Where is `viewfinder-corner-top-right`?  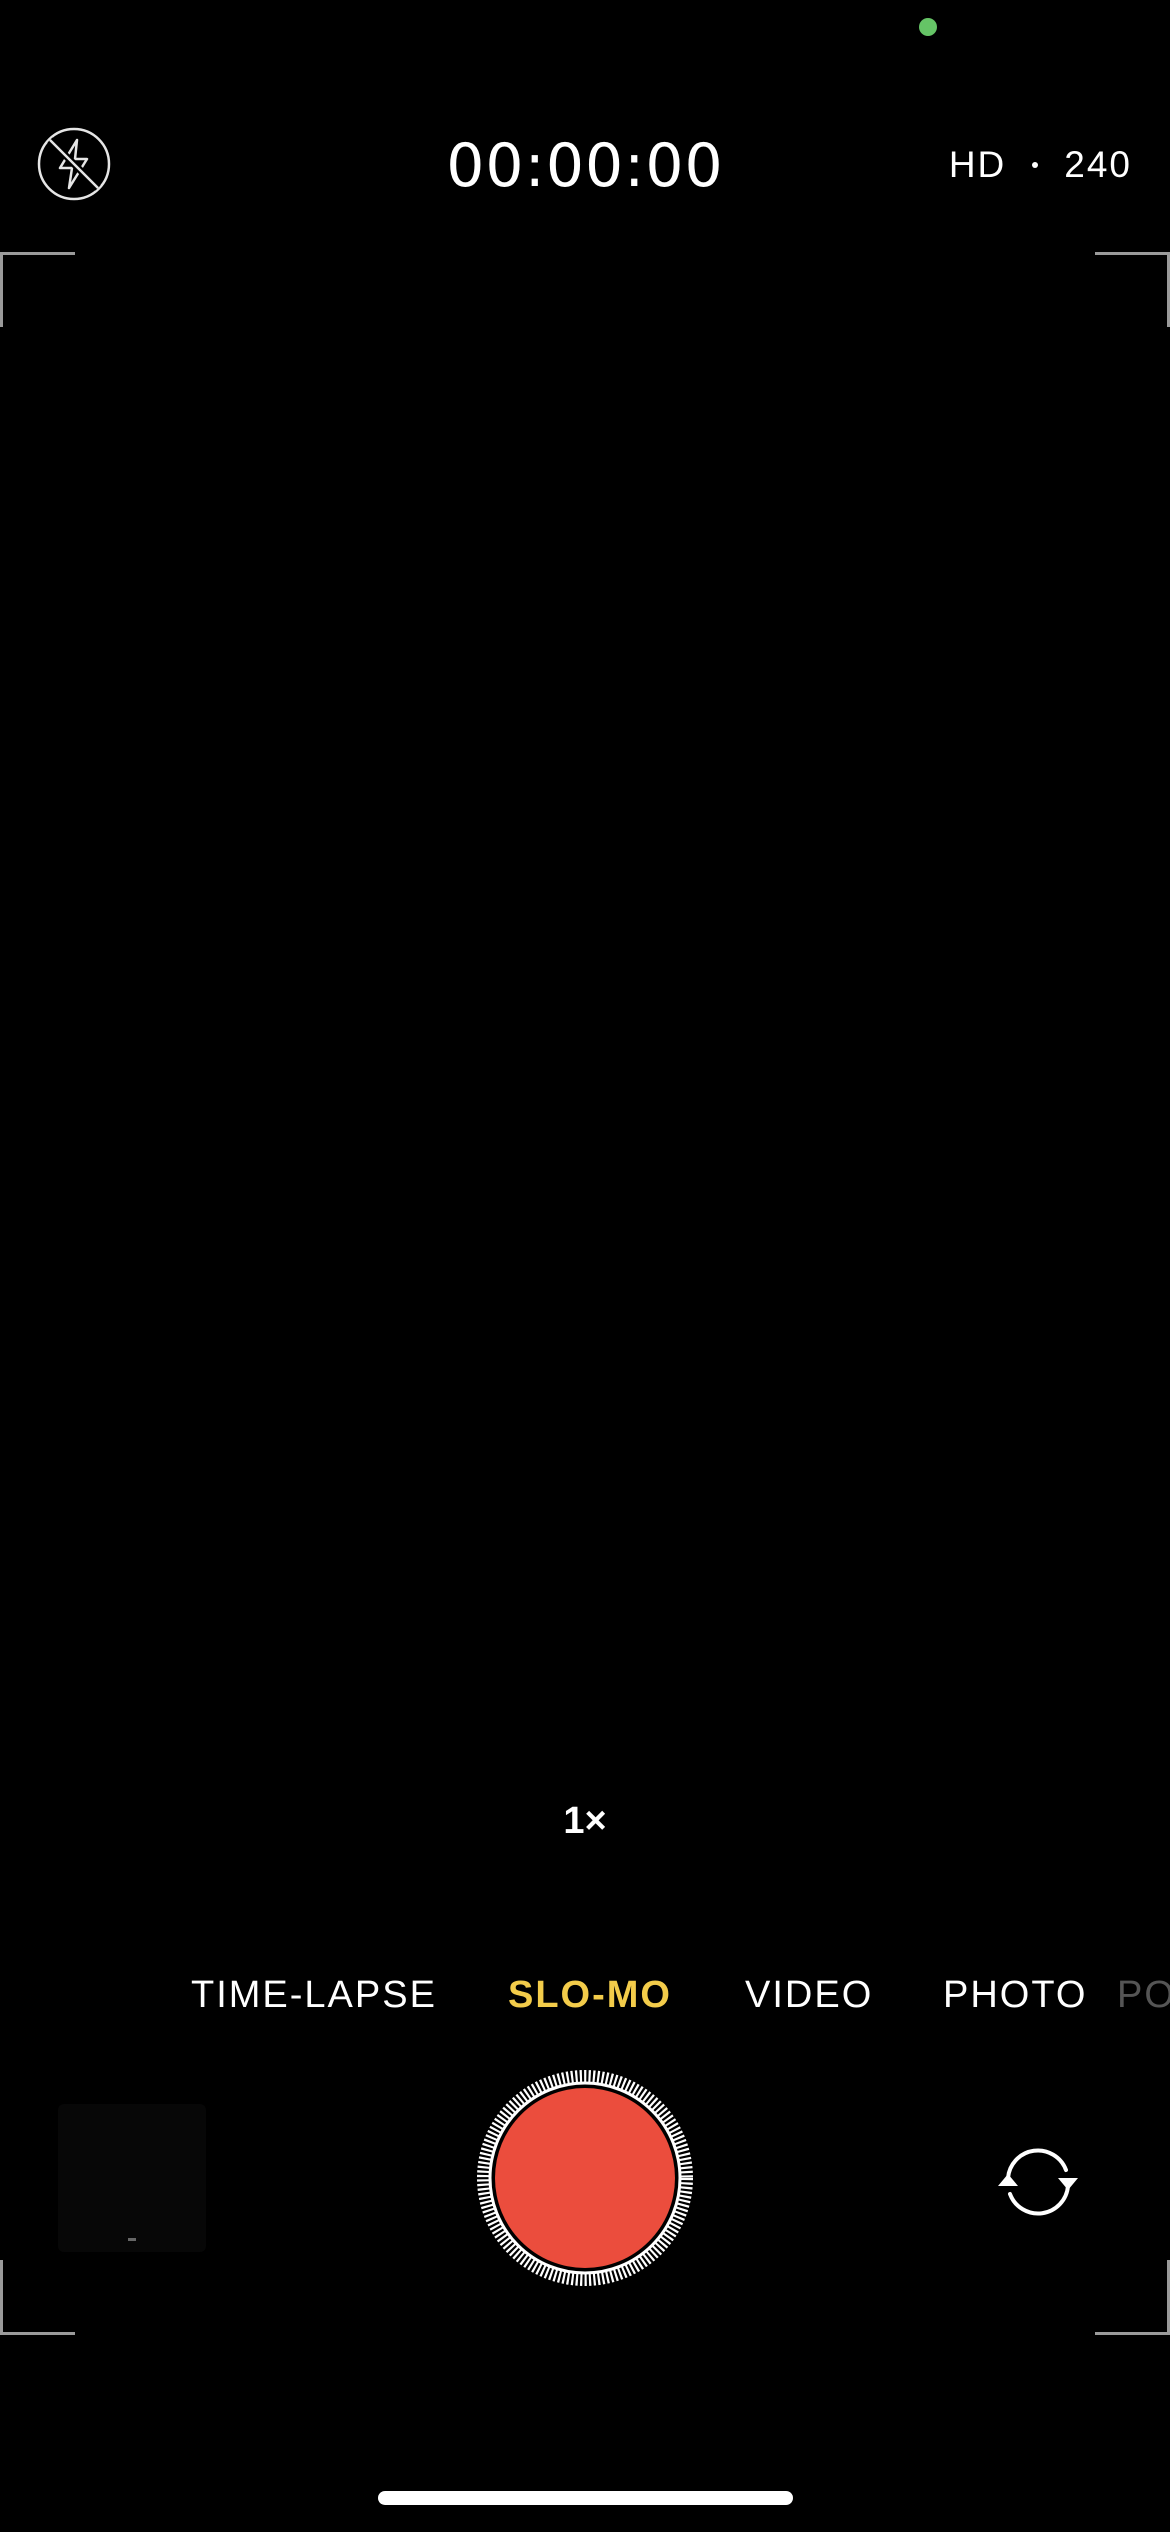 viewfinder-corner-top-right is located at coordinates (1132, 289).